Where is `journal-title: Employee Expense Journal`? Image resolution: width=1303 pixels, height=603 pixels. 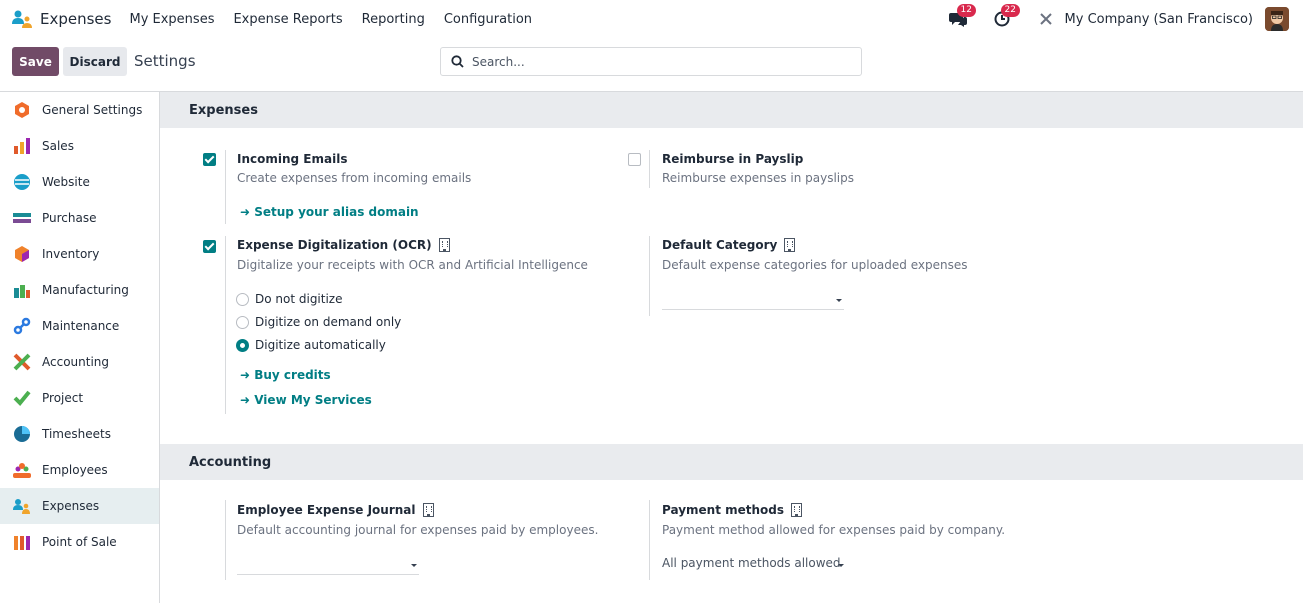 journal-title: Employee Expense Journal is located at coordinates (335, 510).